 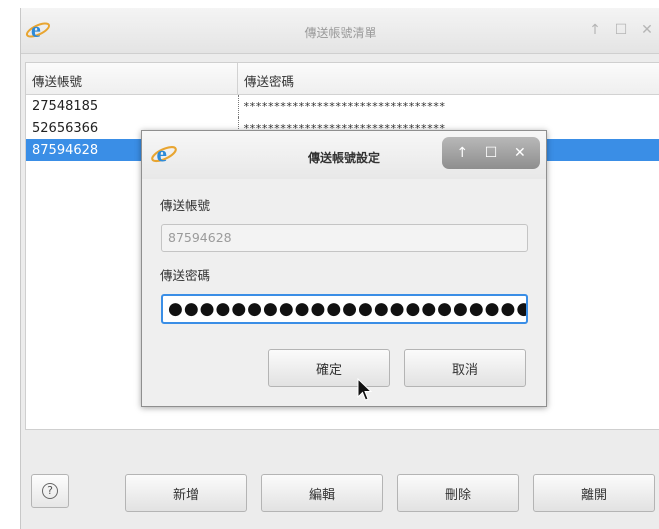 I want to click on dialog-maximize-button: ☐, so click(x=491, y=153).